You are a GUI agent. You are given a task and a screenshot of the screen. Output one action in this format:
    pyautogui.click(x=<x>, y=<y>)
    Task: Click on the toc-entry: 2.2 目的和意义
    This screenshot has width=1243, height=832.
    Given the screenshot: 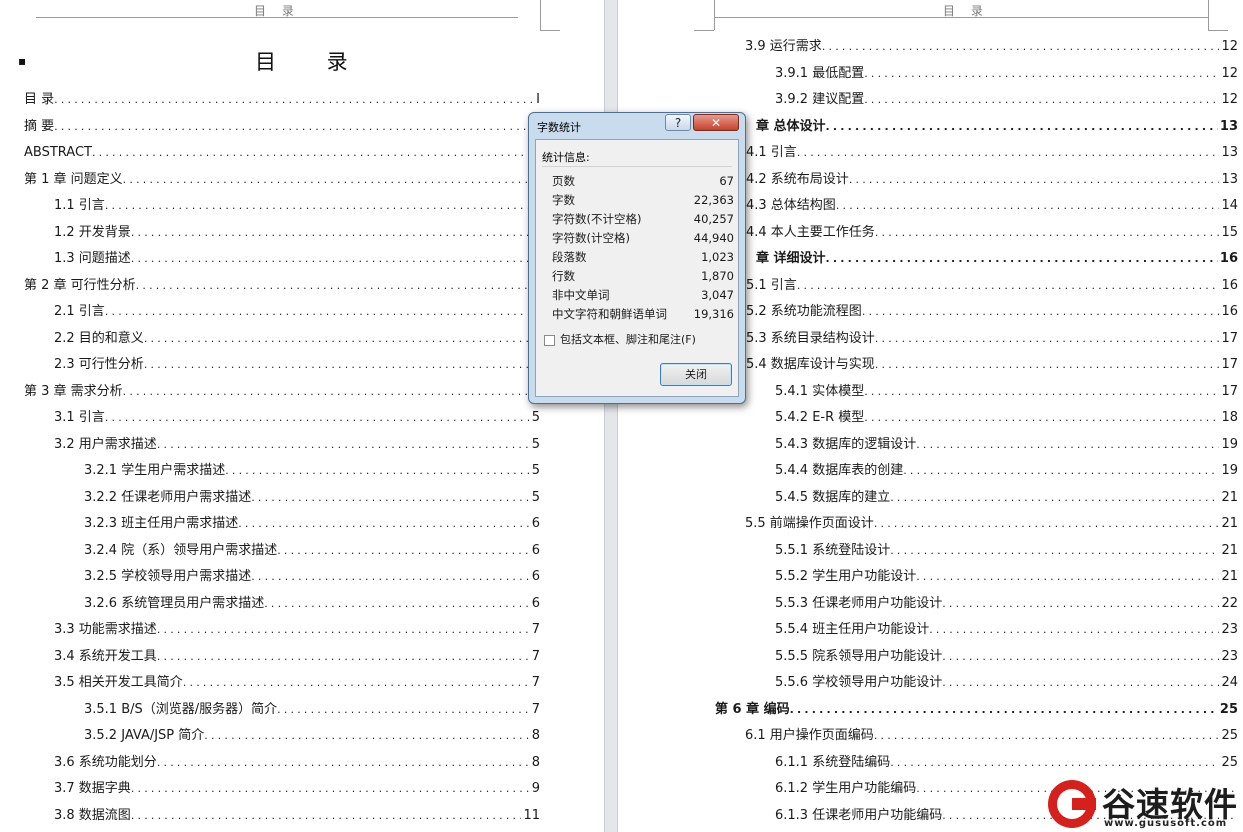 What is the action you would take?
    pyautogui.click(x=297, y=339)
    